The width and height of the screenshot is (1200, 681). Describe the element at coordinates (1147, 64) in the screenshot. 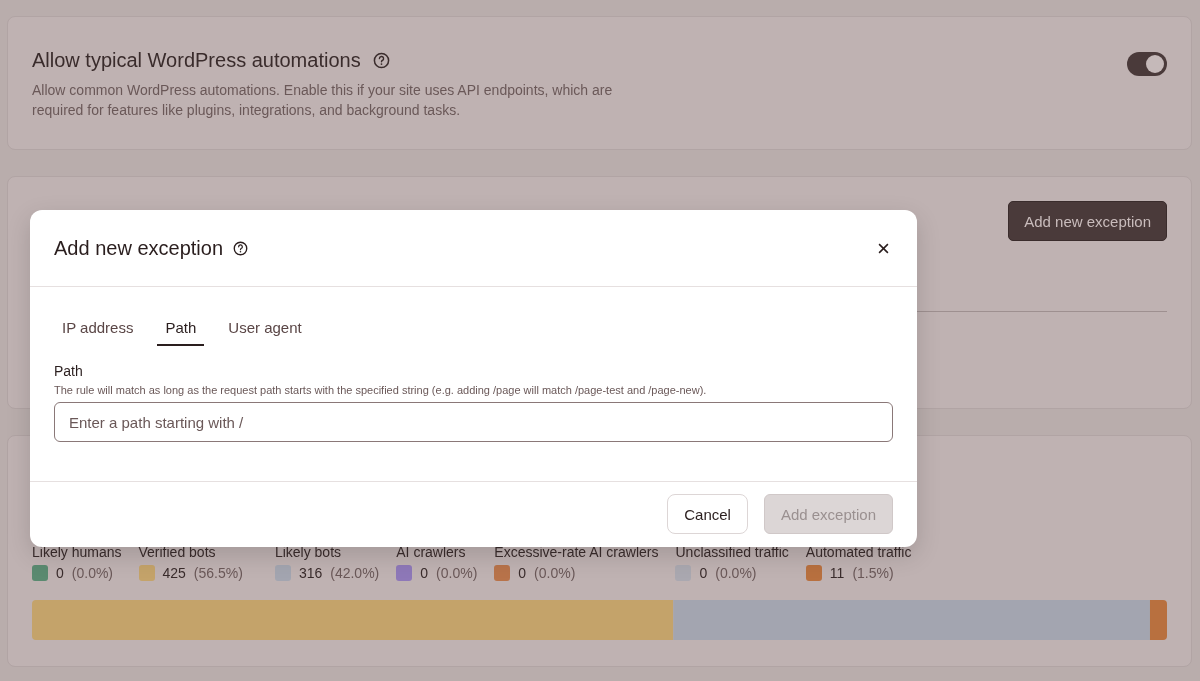

I see `toggle-switch` at that location.